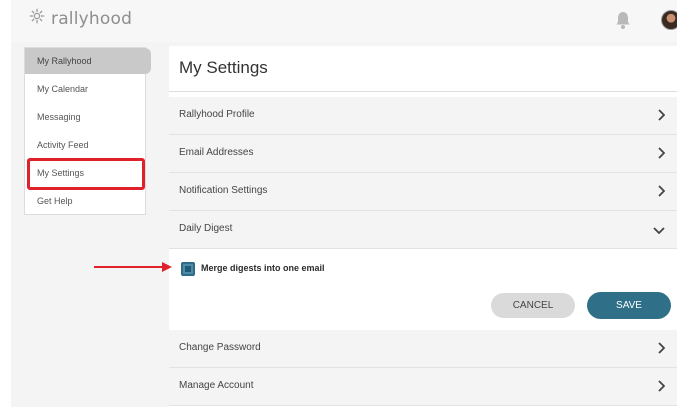 Image resolution: width=677 pixels, height=407 pixels. Describe the element at coordinates (423, 69) in the screenshot. I see `panel-header: My Settings` at that location.